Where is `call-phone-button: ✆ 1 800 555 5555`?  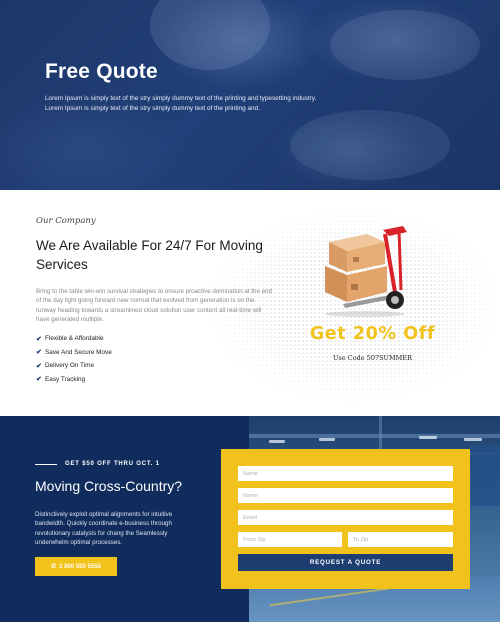 call-phone-button: ✆ 1 800 555 5555 is located at coordinates (76, 566).